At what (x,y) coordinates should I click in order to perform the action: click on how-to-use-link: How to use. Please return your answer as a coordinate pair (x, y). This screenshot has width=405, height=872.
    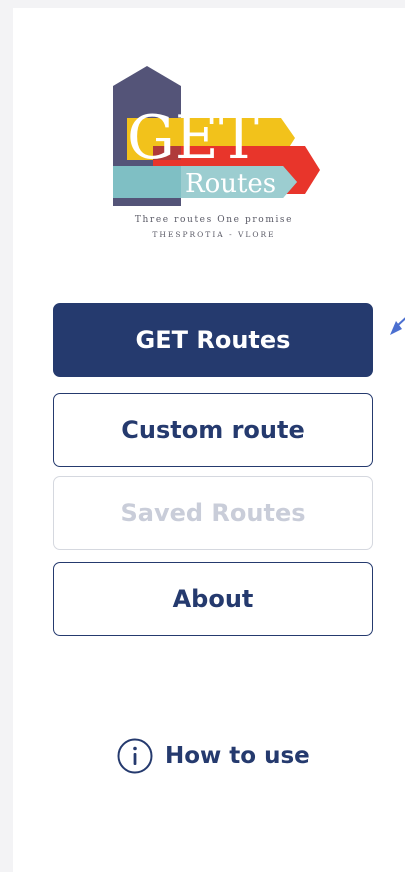
    Looking at the image, I should click on (213, 756).